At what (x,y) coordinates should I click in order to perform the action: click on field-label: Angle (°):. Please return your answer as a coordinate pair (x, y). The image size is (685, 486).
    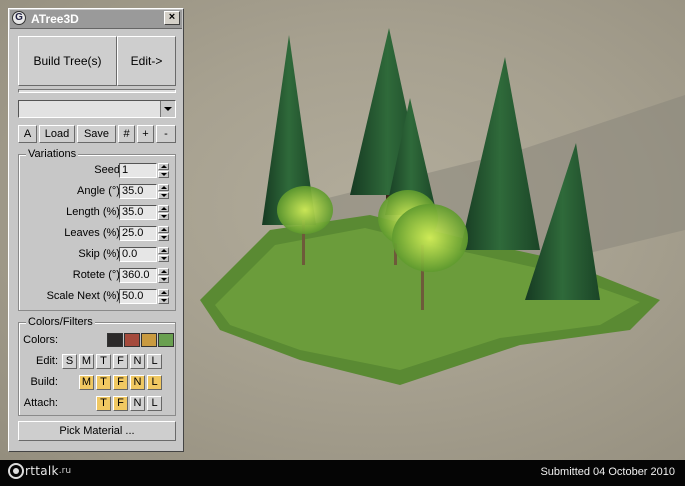
    Looking at the image, I should click on (100, 191).